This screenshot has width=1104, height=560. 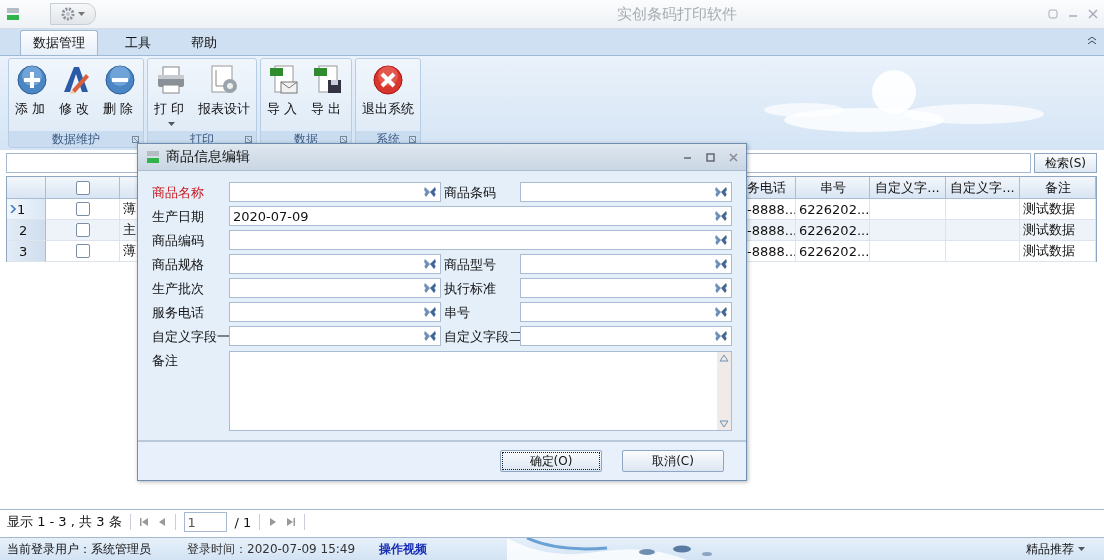 What do you see at coordinates (59, 42) in the screenshot?
I see `ribbon-tab: 数据管理` at bounding box center [59, 42].